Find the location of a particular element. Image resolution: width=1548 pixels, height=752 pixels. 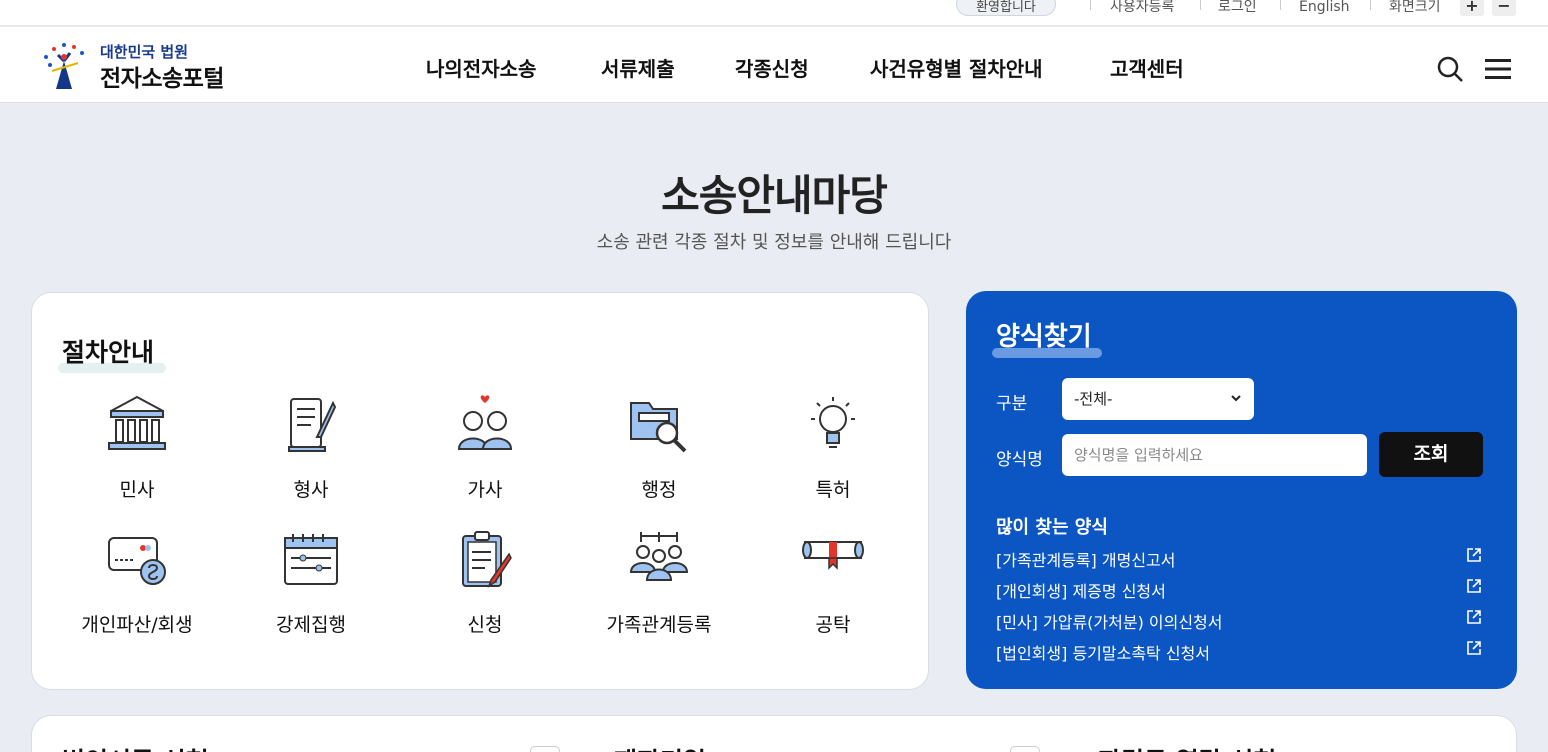

procedure-item-administrative: 행정 is located at coordinates (659, 448).